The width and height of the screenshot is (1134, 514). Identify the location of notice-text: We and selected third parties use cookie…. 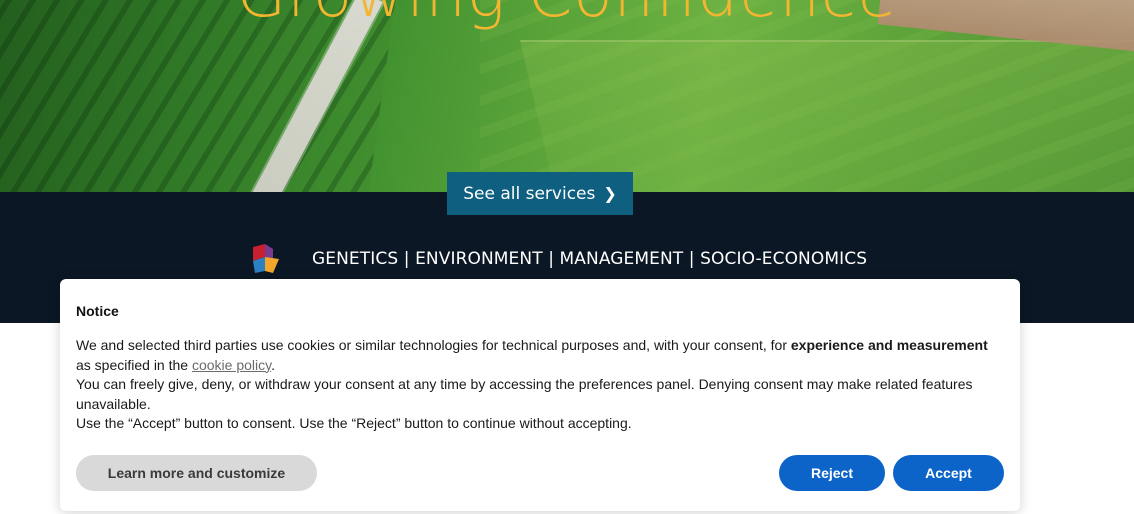
(433, 345).